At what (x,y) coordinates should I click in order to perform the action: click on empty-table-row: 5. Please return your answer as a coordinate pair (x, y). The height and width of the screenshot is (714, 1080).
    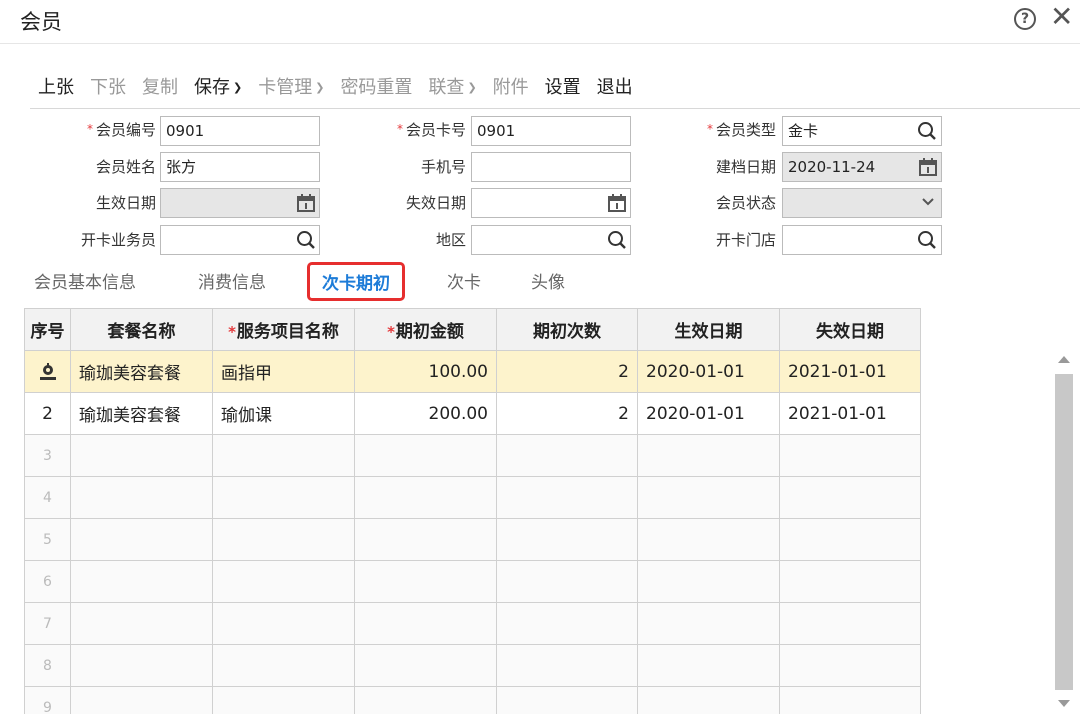
    Looking at the image, I should click on (472, 539).